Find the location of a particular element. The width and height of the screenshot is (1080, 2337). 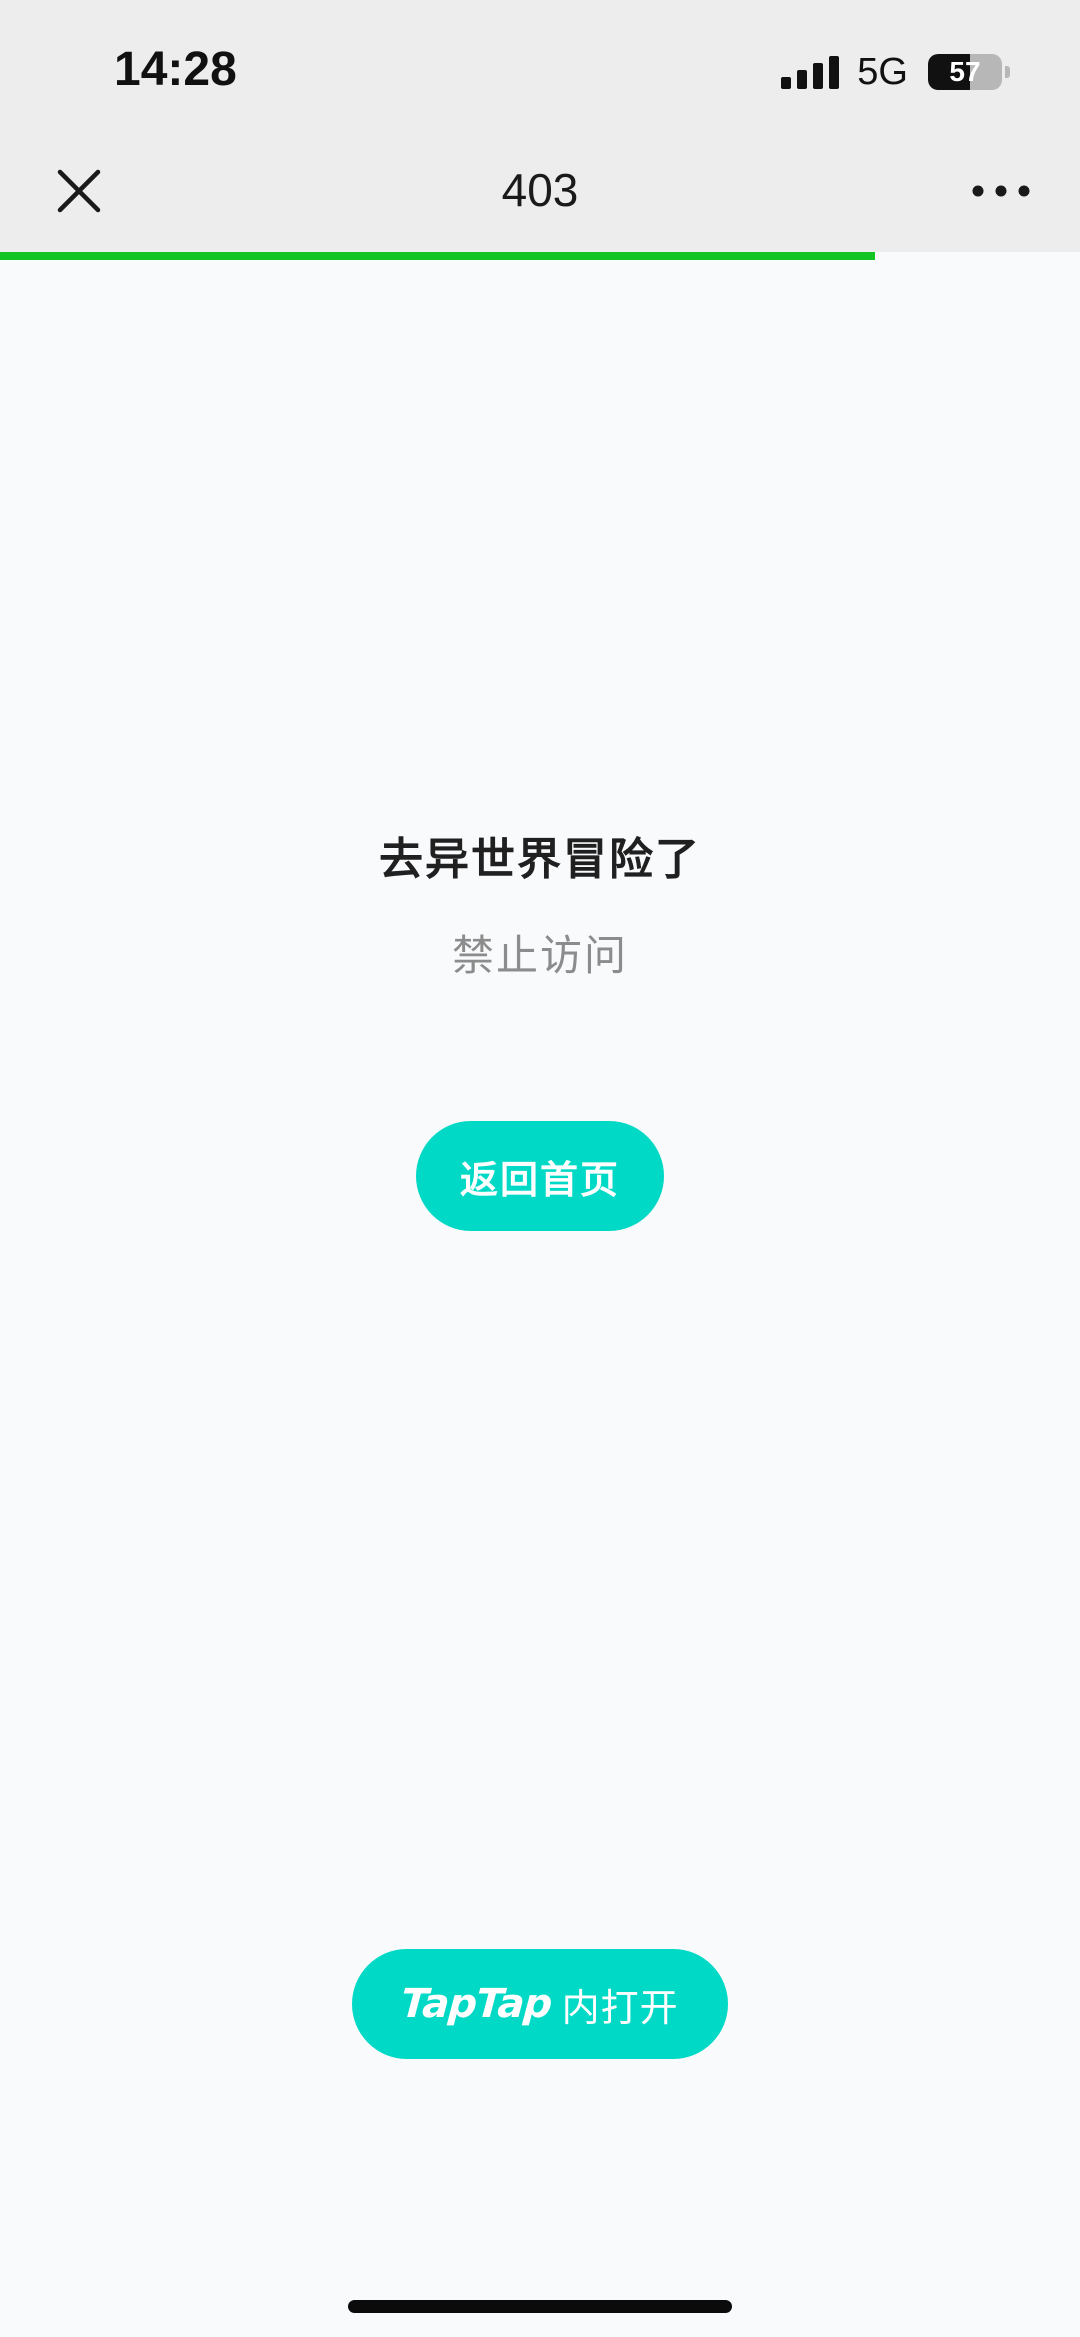

home-indicator is located at coordinates (540, 2306).